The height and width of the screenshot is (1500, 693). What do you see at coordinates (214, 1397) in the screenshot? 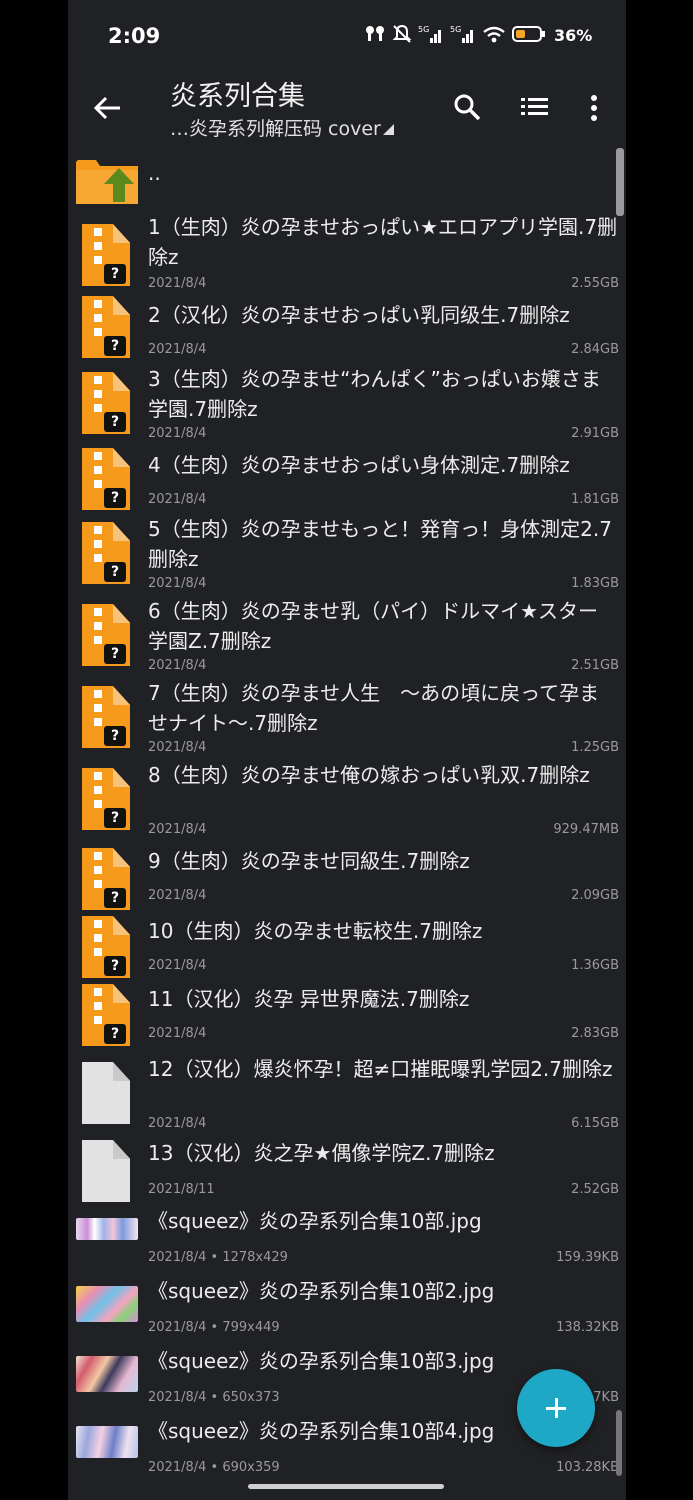
I see `file-meta: 2021/8/4 • 650x373` at bounding box center [214, 1397].